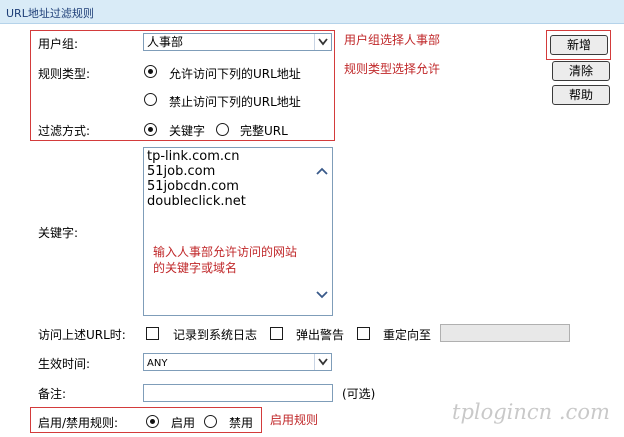 The image size is (624, 437). I want to click on disable-label: 禁用, so click(241, 423).